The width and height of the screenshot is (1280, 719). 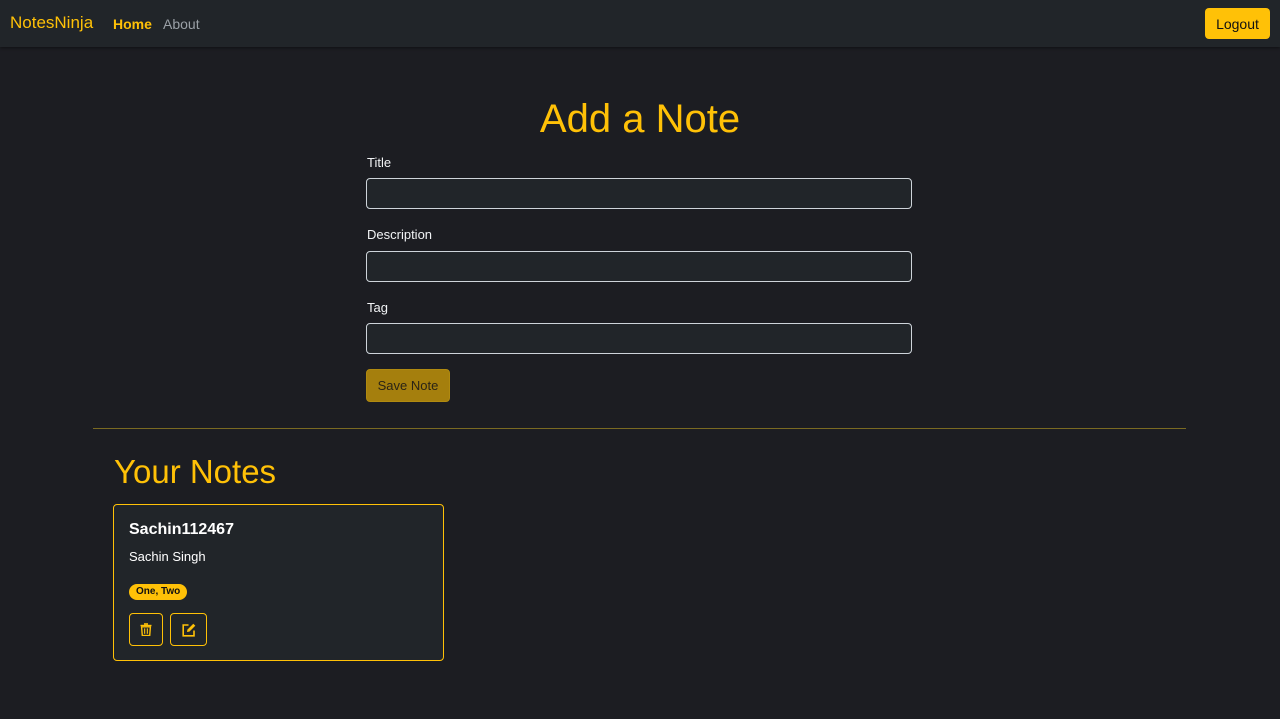 What do you see at coordinates (639, 193) in the screenshot?
I see `title-input` at bounding box center [639, 193].